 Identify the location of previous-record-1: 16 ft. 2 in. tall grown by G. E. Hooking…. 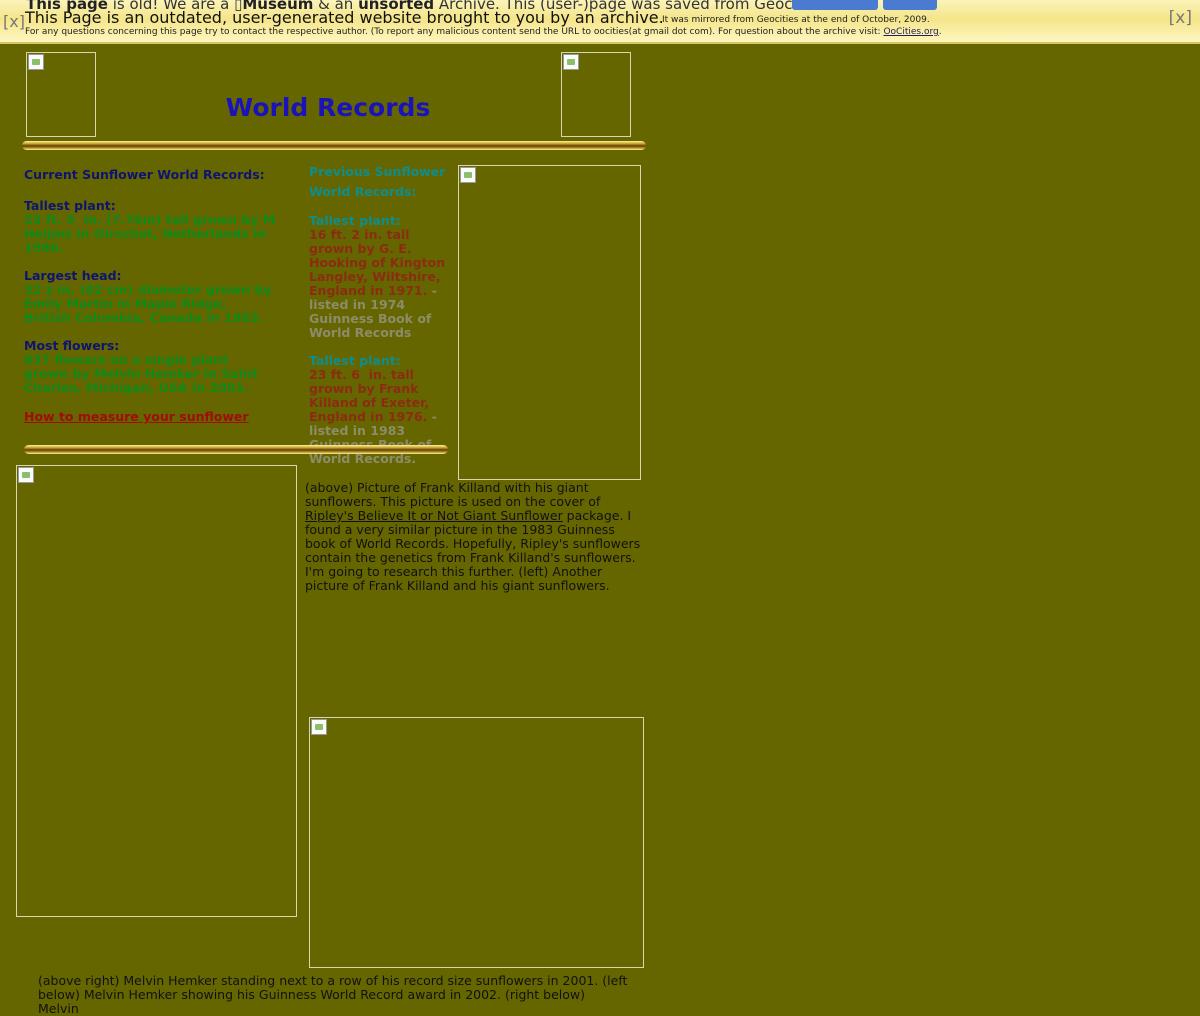
(377, 283).